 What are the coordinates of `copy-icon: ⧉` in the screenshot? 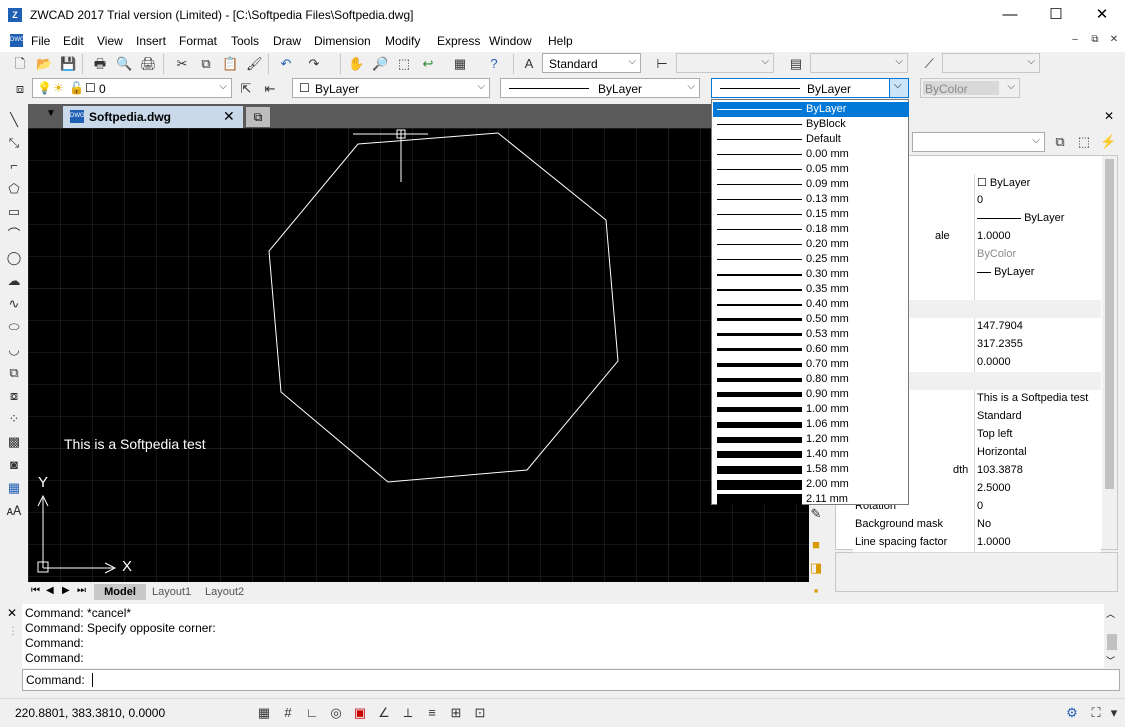 It's located at (206, 64).